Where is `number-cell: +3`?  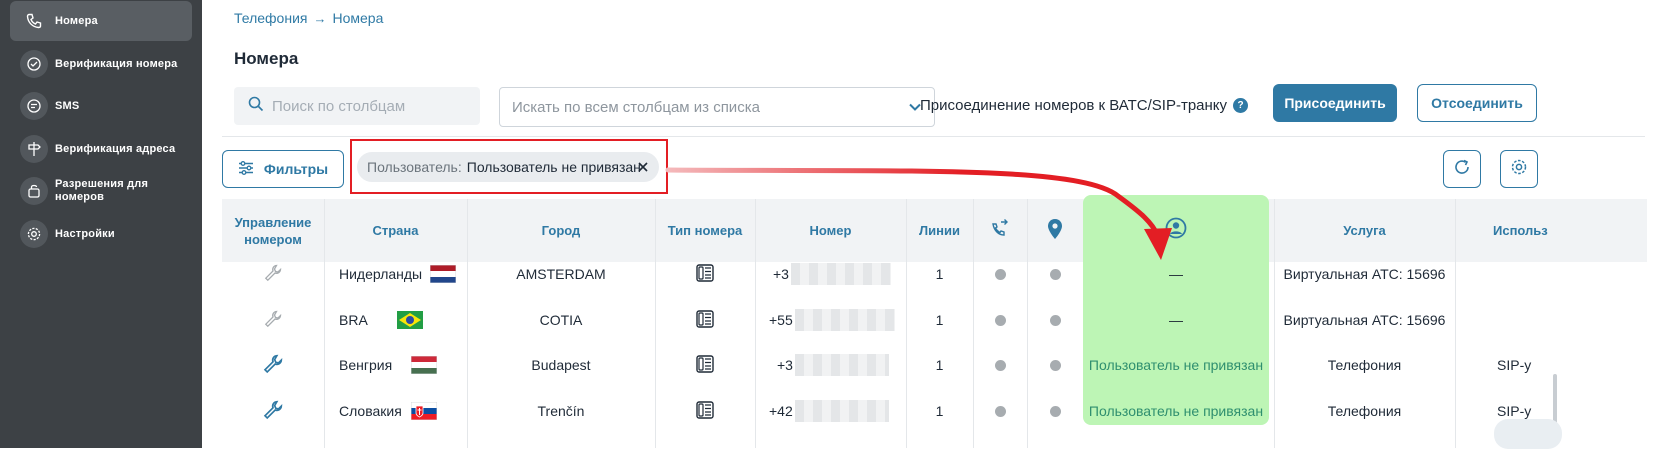
number-cell: +3 is located at coordinates (839, 274).